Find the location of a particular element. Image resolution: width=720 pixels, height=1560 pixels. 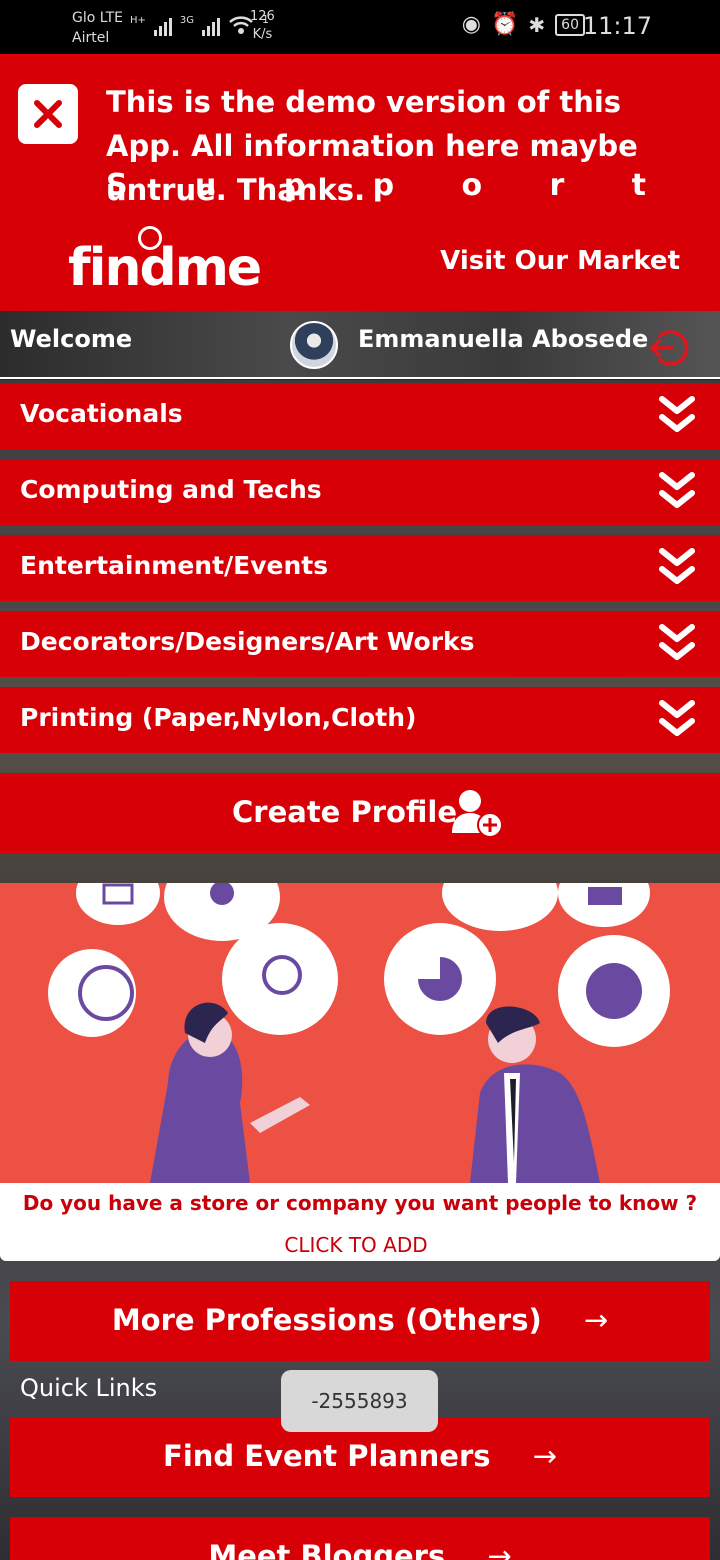

button-text: Meet Bloggers is located at coordinates (327, 1549).